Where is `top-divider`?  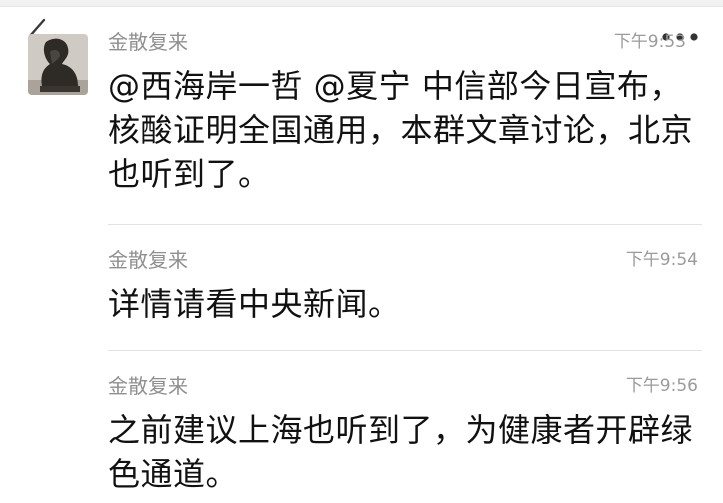
top-divider is located at coordinates (361, 3).